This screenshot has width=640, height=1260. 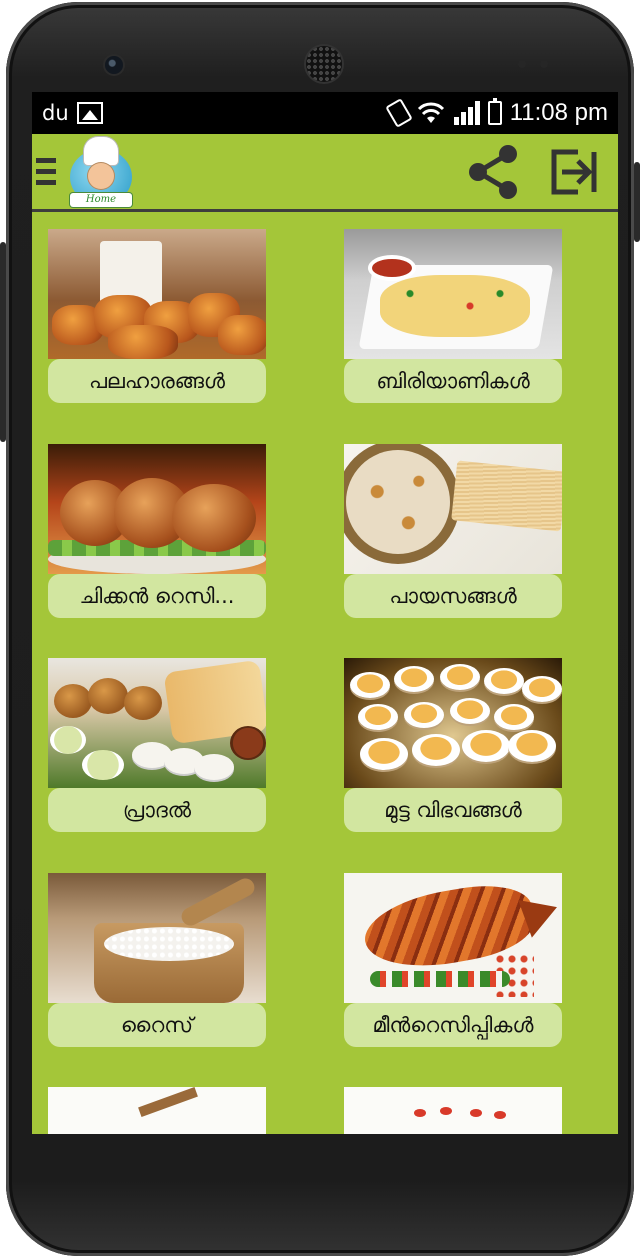 What do you see at coordinates (637, 202) in the screenshot?
I see `power-button` at bounding box center [637, 202].